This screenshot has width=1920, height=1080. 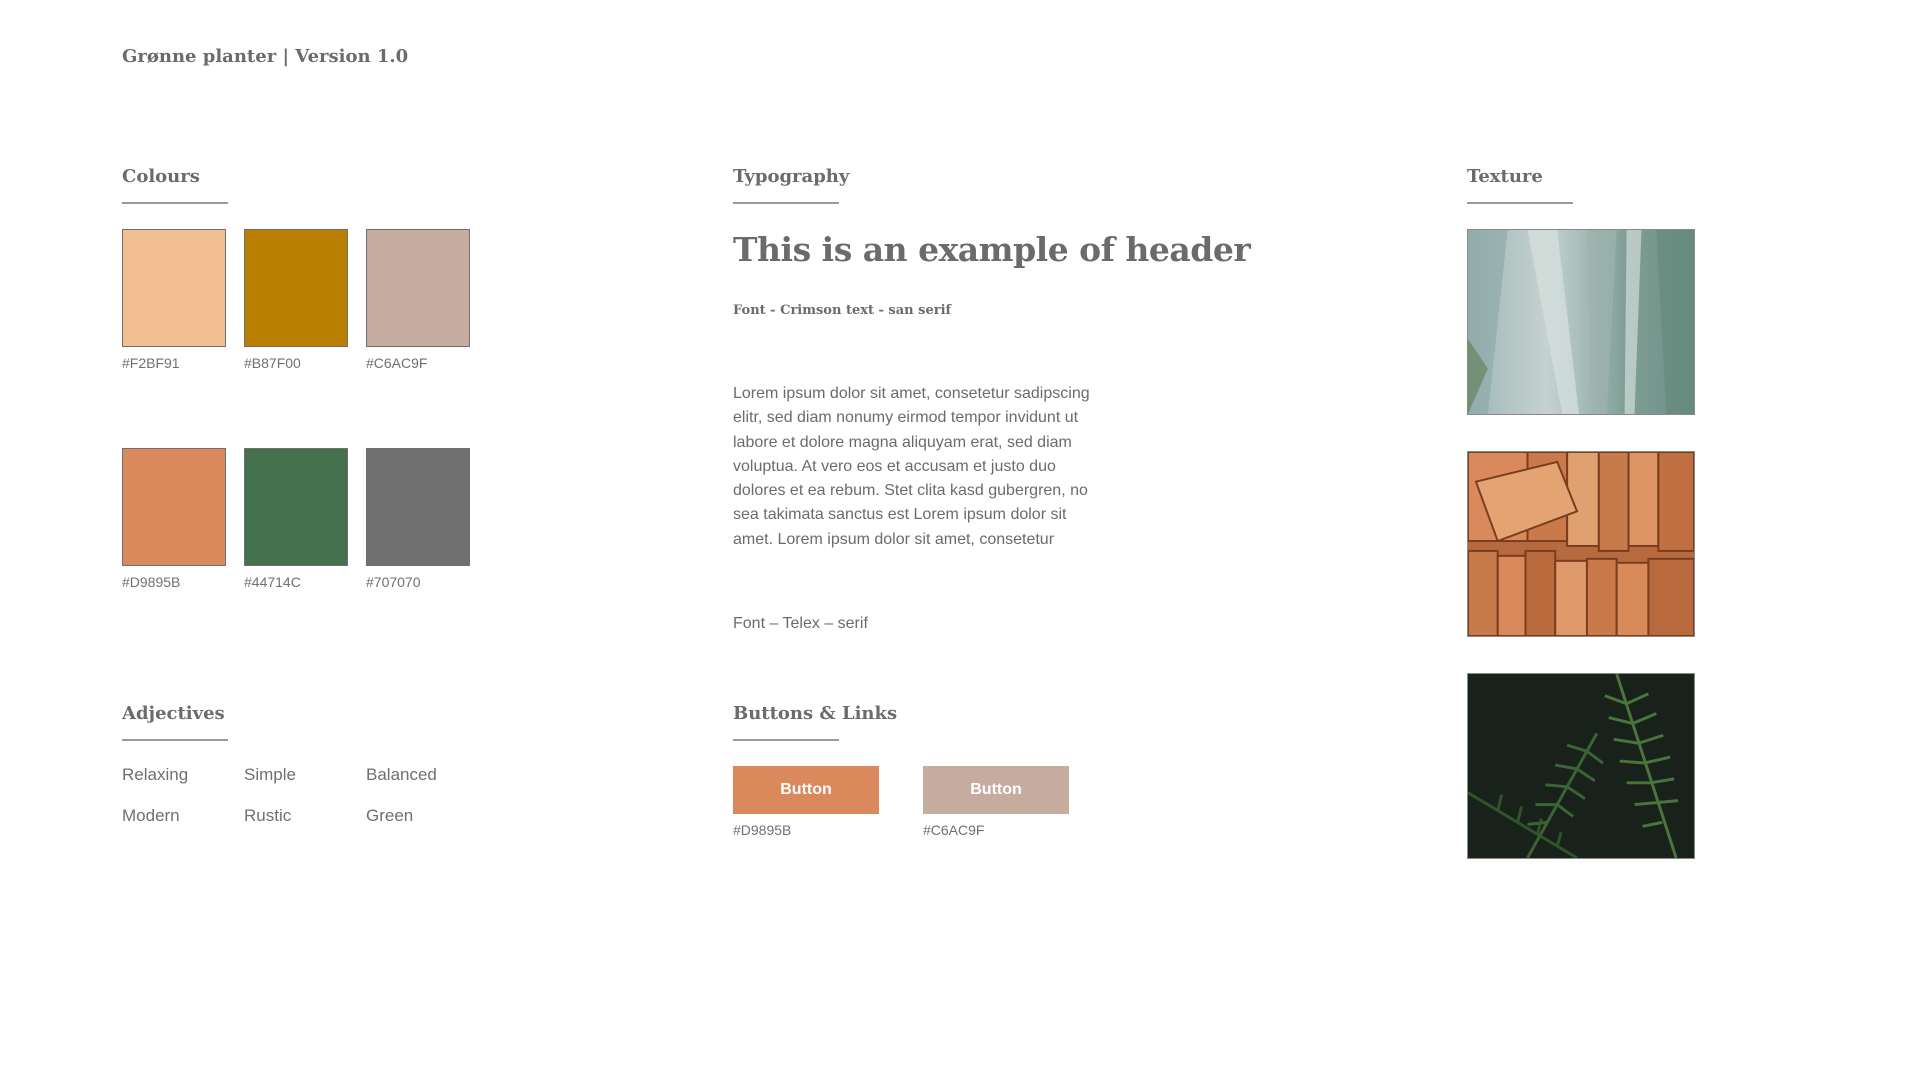 I want to click on swatch-f2bf91, so click(x=174, y=288).